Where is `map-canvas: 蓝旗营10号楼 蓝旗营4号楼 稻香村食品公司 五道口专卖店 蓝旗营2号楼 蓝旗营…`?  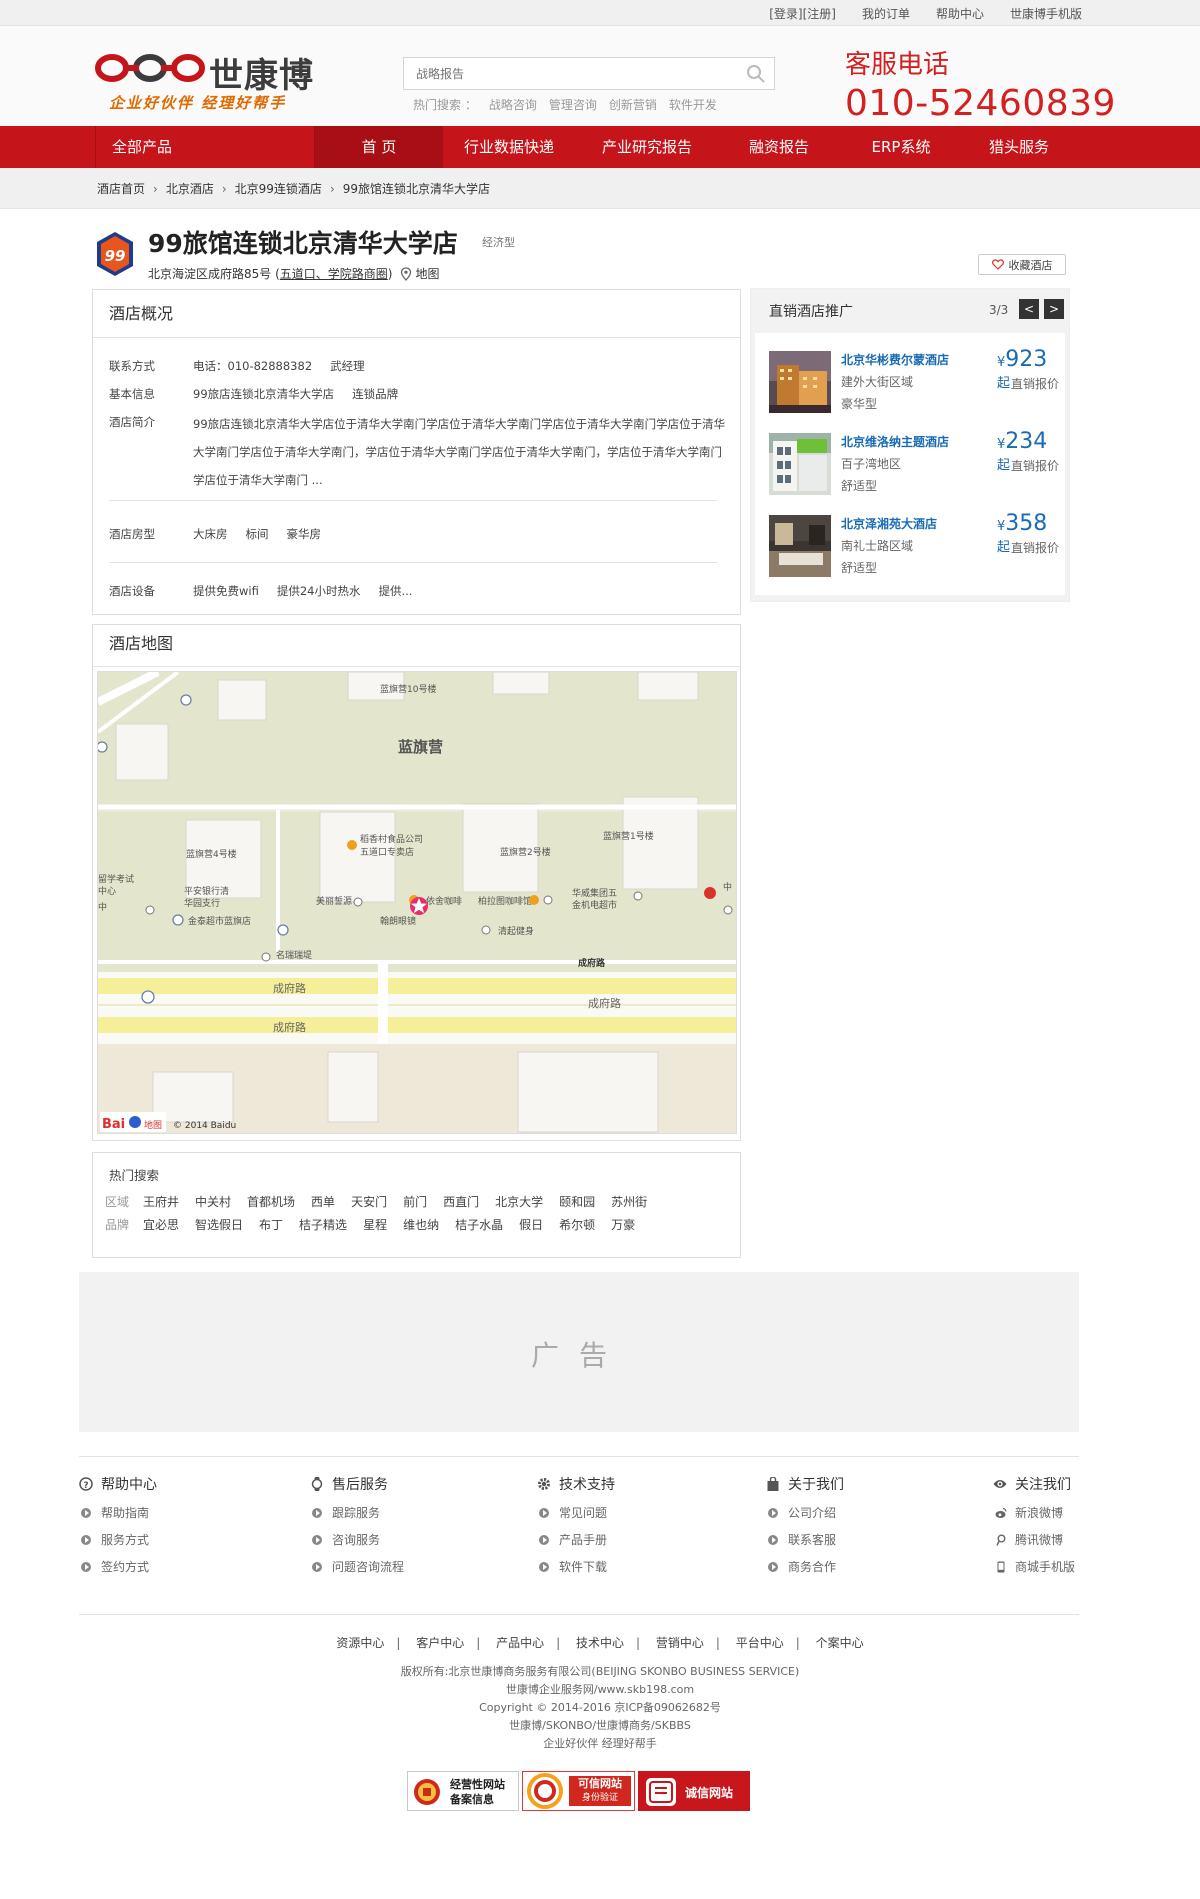 map-canvas: 蓝旗营10号楼 蓝旗营4号楼 稻香村食品公司 五道口专卖店 蓝旗营2号楼 蓝旗营… is located at coordinates (417, 903).